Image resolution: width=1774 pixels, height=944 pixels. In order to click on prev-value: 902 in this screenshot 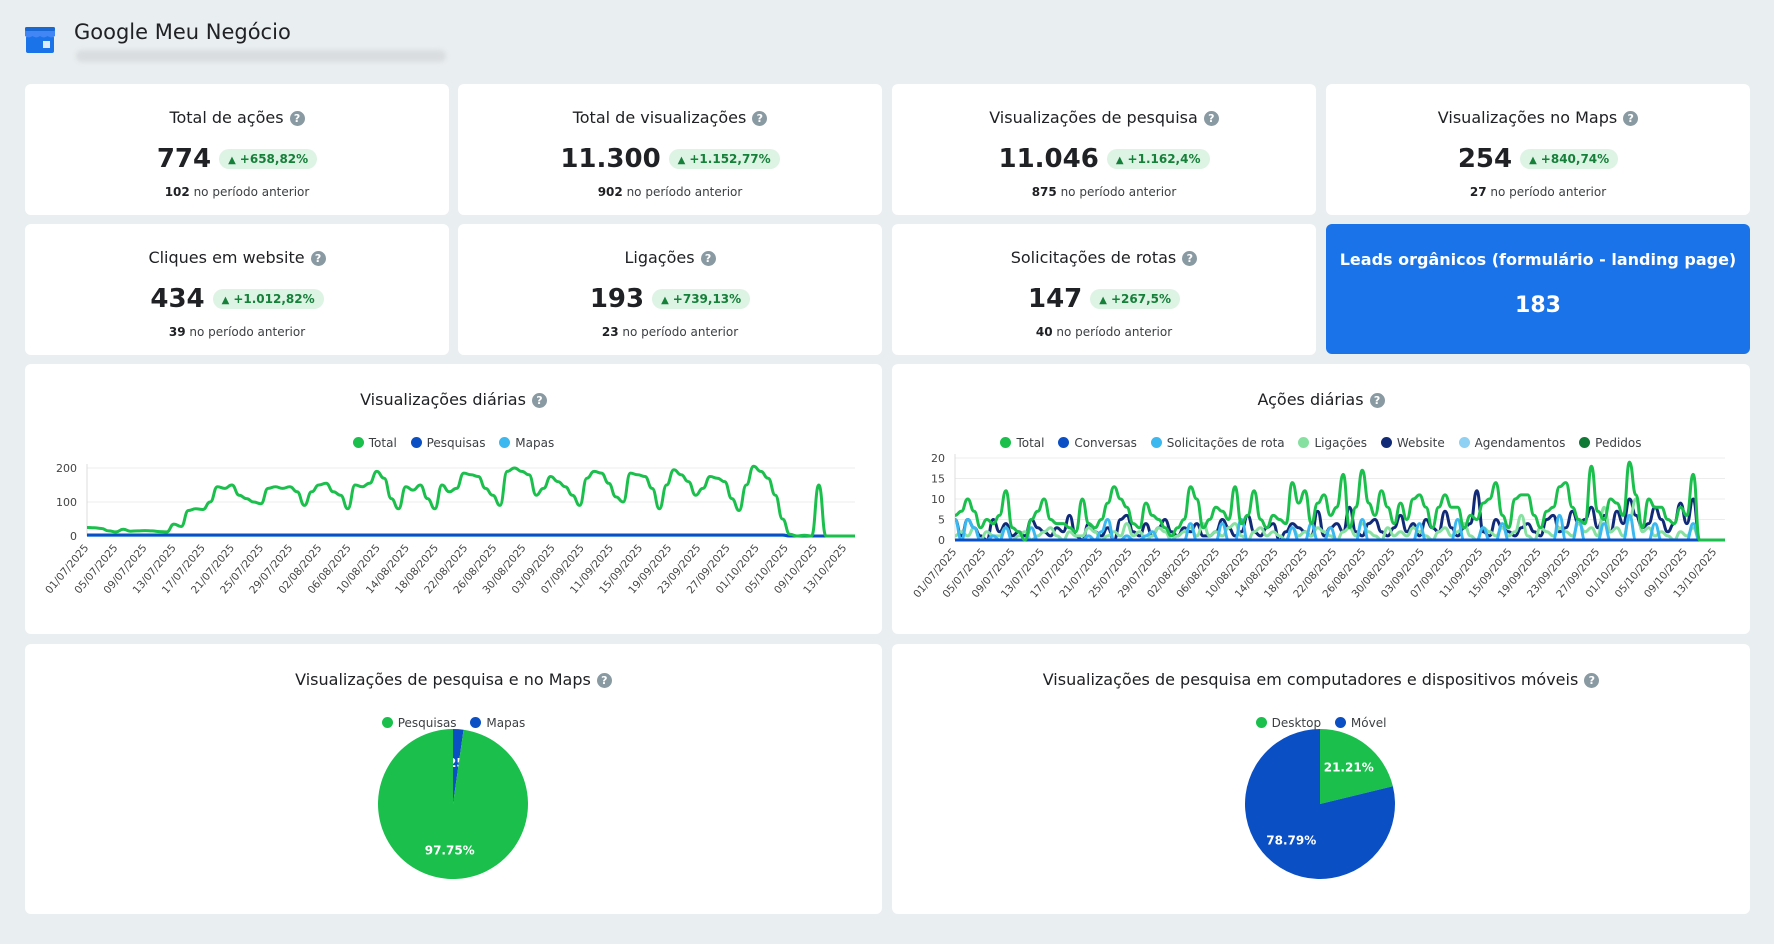, I will do `click(610, 192)`.